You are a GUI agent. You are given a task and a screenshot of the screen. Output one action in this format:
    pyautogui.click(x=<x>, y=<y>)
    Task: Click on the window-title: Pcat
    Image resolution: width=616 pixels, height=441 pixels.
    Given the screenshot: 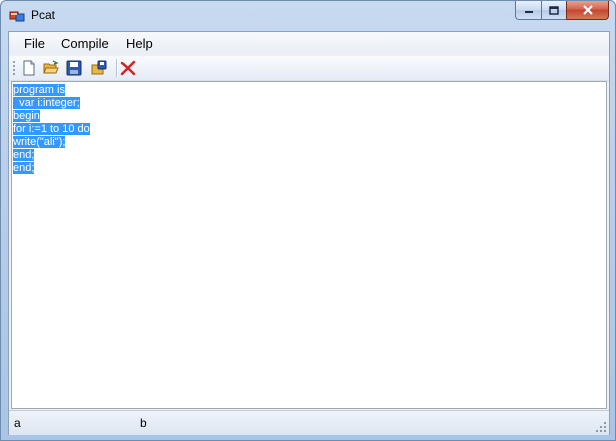 What is the action you would take?
    pyautogui.click(x=43, y=15)
    